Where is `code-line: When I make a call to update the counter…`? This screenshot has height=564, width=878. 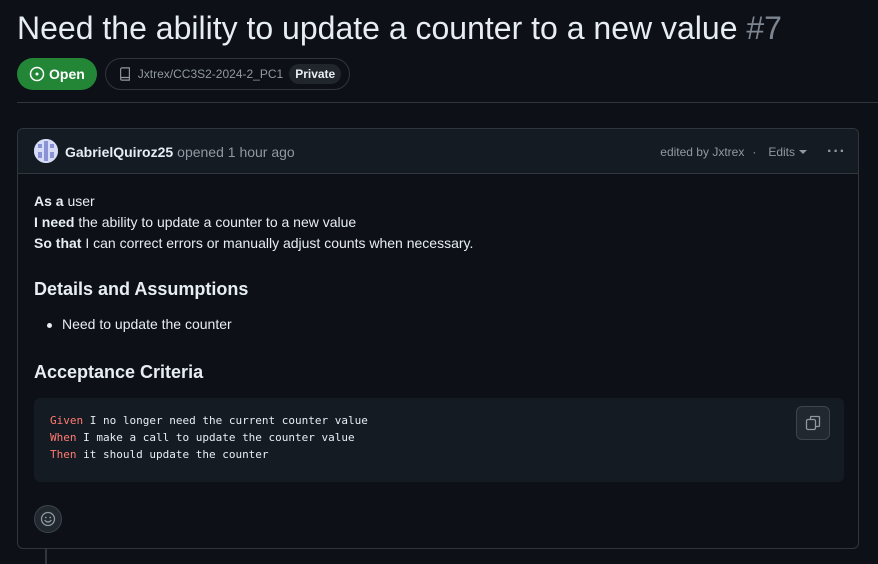 code-line: When I make a call to update the counter… is located at coordinates (439, 437).